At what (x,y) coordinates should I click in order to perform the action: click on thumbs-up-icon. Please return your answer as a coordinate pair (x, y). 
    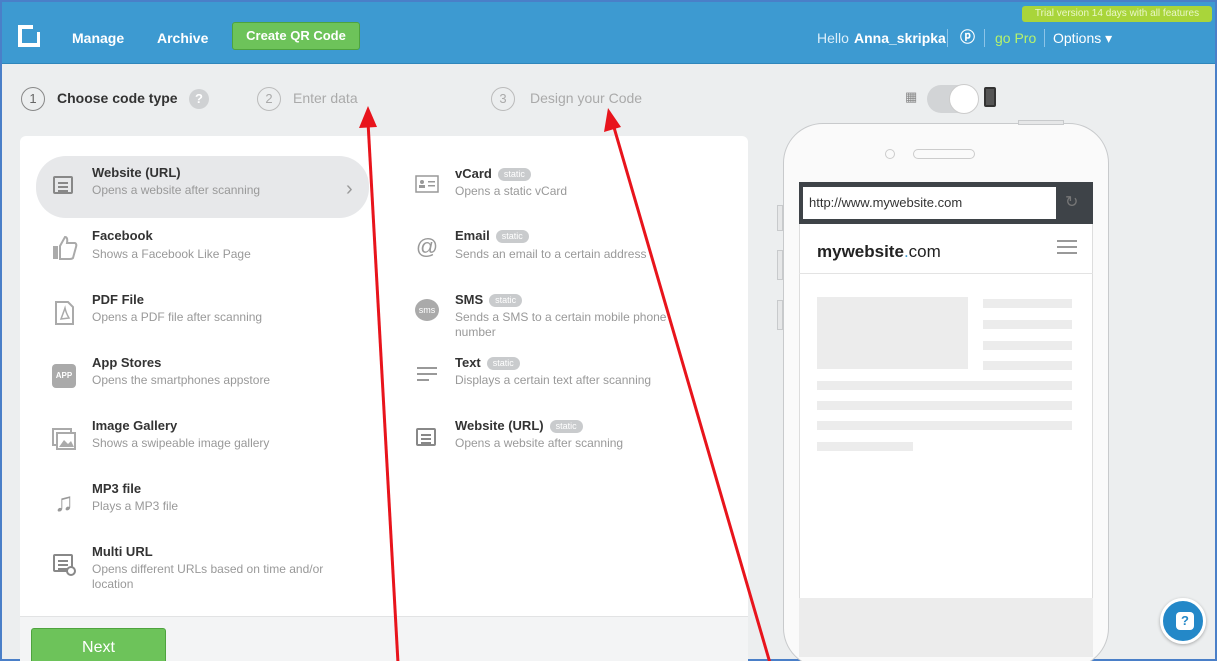
    Looking at the image, I should click on (64, 248).